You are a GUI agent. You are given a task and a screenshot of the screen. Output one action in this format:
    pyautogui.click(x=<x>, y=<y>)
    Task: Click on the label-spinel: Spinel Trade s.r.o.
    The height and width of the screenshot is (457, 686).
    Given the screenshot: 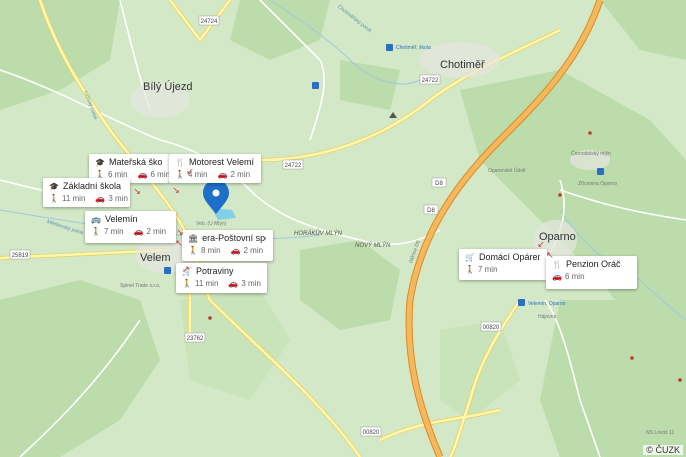 What is the action you would take?
    pyautogui.click(x=140, y=286)
    